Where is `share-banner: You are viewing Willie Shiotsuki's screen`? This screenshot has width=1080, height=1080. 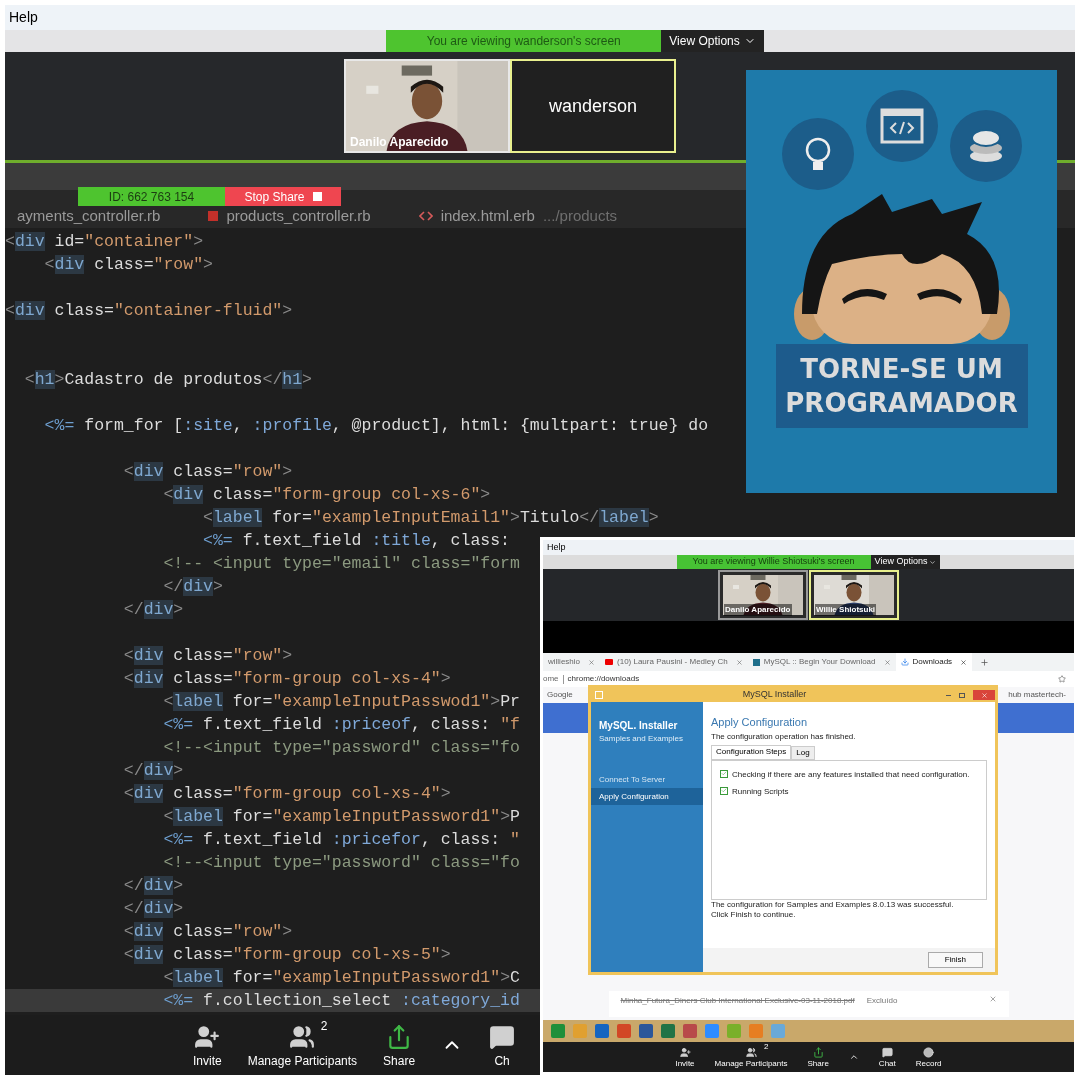
share-banner: You are viewing Willie Shiotsuki's screen is located at coordinates (773, 562).